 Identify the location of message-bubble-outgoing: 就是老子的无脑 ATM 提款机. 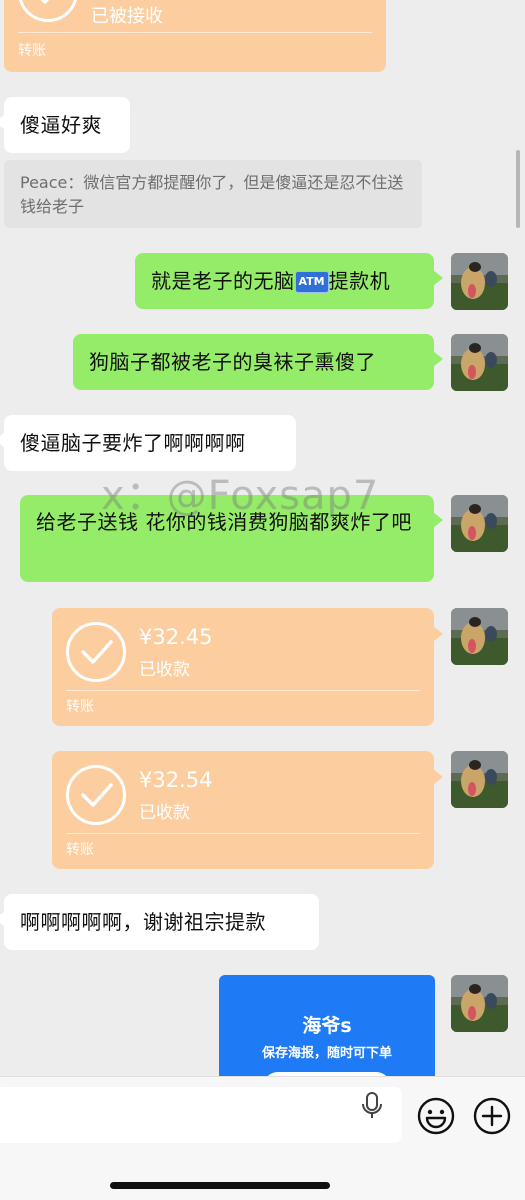
(289, 281).